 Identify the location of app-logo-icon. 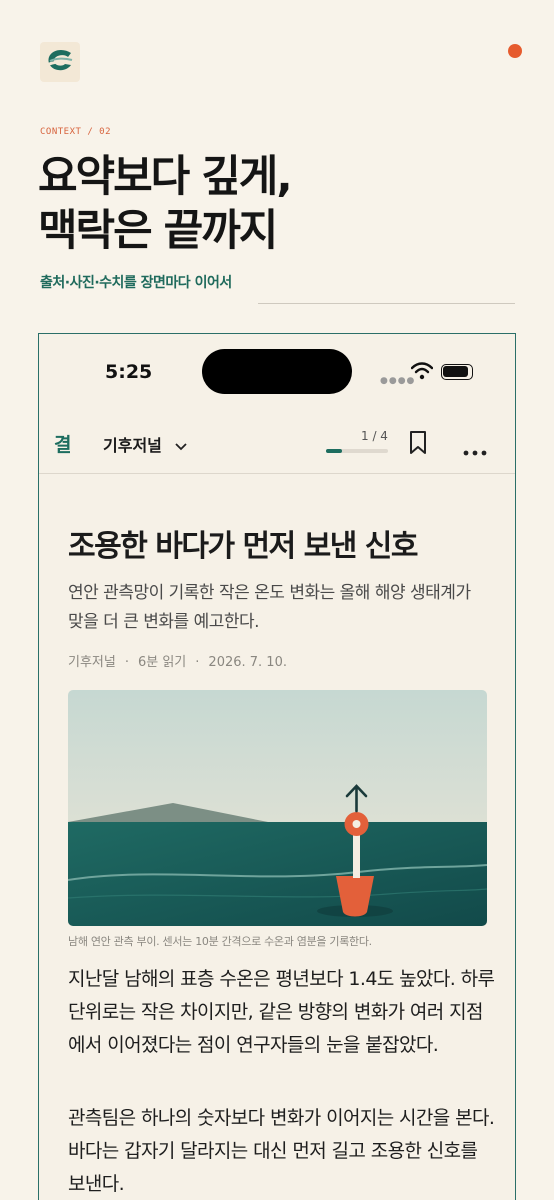
(60, 62).